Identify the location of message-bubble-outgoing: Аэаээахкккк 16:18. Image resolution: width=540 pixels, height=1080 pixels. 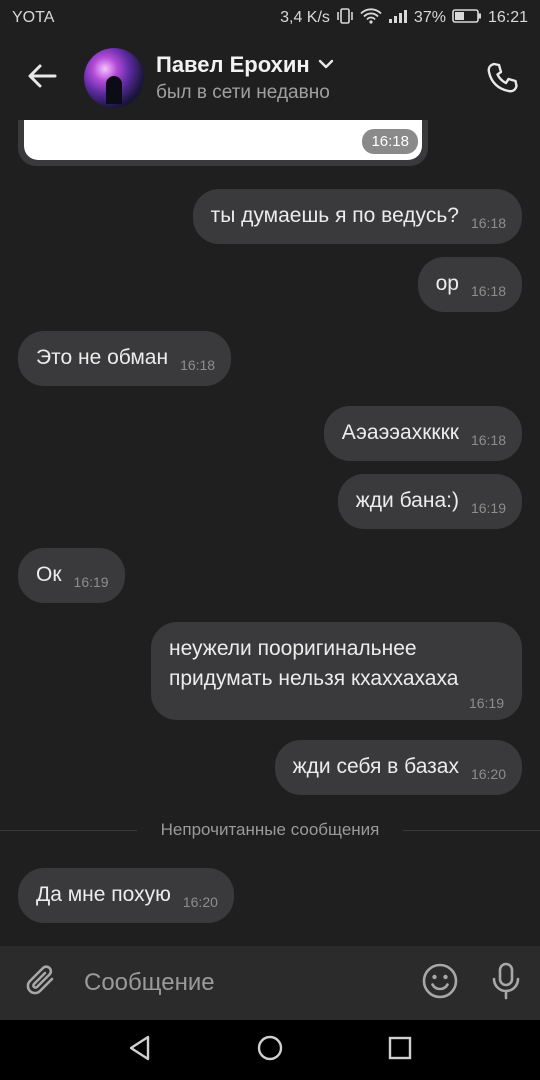
(422, 433).